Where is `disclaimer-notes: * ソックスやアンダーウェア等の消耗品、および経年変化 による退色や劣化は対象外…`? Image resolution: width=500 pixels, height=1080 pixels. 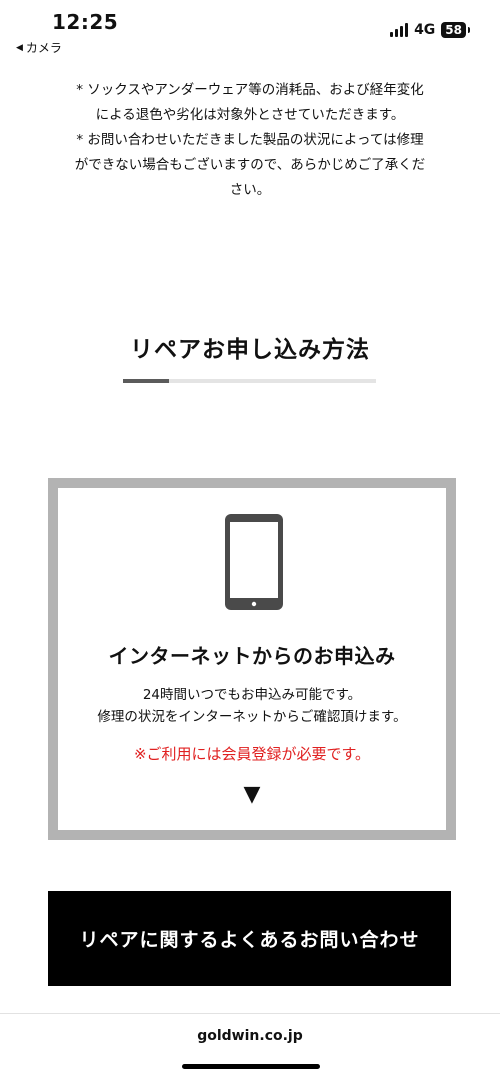
disclaimer-notes: * ソックスやアンダーウェア等の消耗品、および経年変化 による退色や劣化は対象外… is located at coordinates (250, 140).